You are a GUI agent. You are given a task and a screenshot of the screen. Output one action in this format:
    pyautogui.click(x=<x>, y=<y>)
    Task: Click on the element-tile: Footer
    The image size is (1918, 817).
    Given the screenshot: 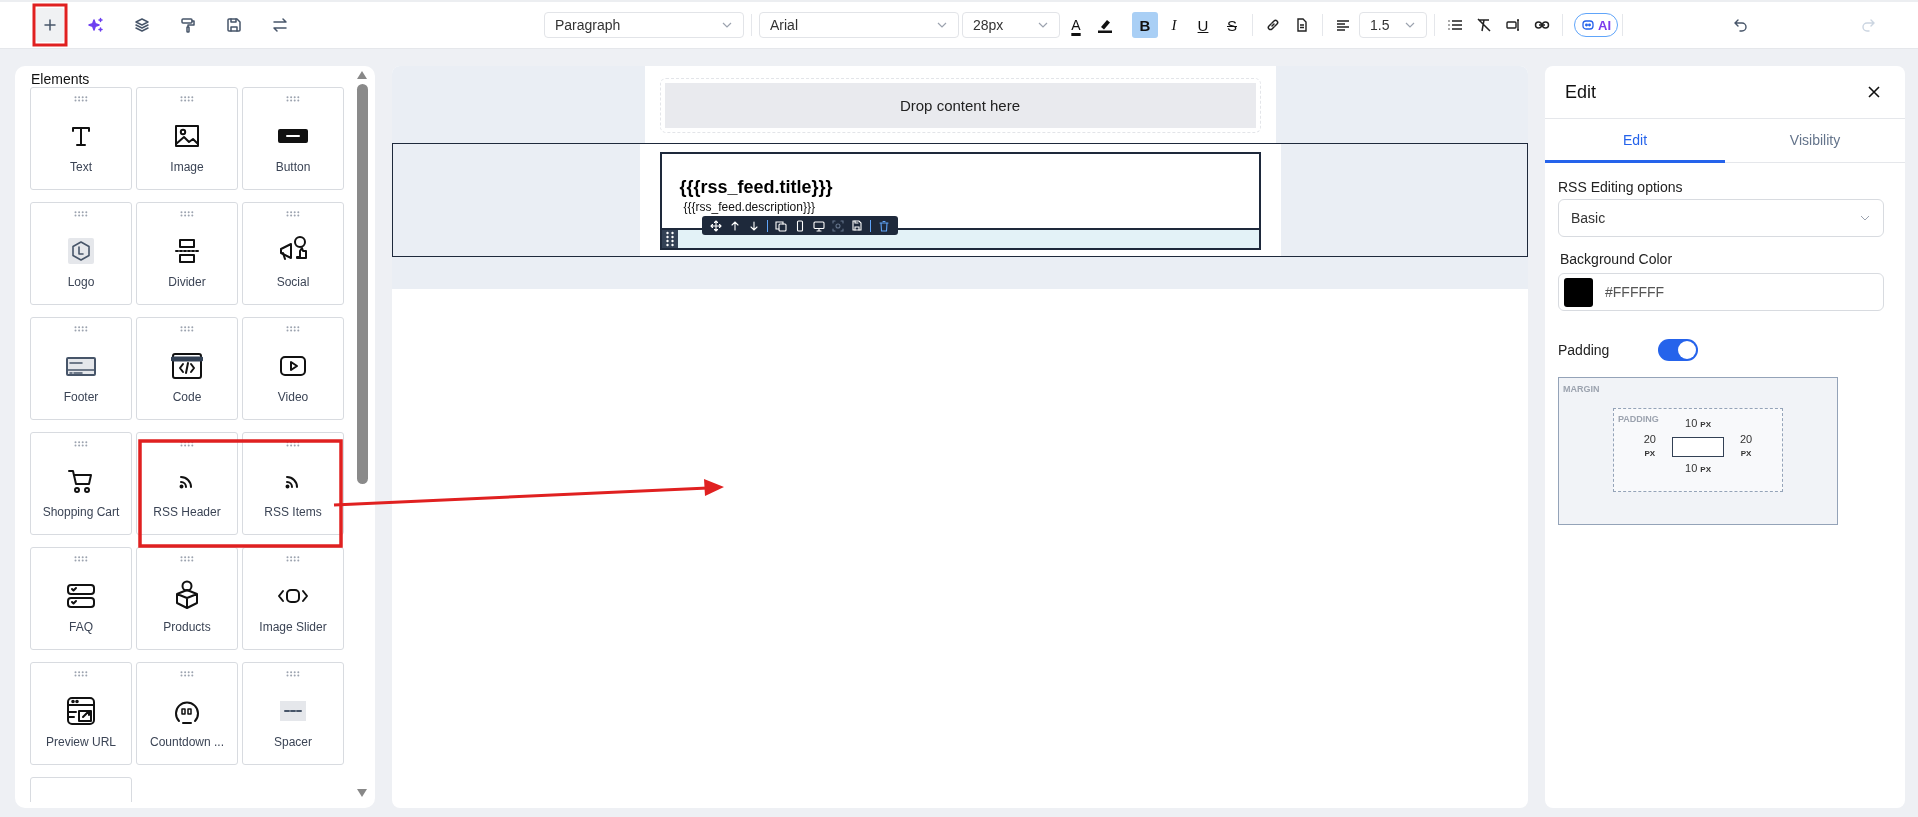 What is the action you would take?
    pyautogui.click(x=81, y=368)
    